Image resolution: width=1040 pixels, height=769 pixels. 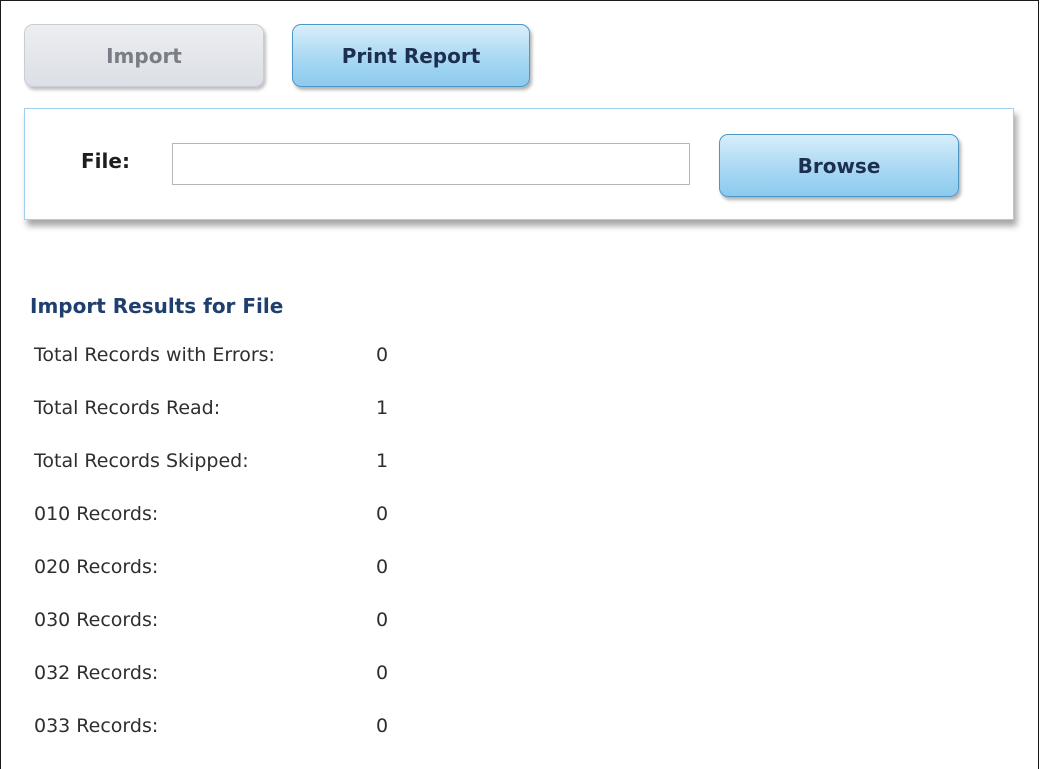 What do you see at coordinates (244, 415) in the screenshot?
I see `results-row-read: Total Records Read: 1` at bounding box center [244, 415].